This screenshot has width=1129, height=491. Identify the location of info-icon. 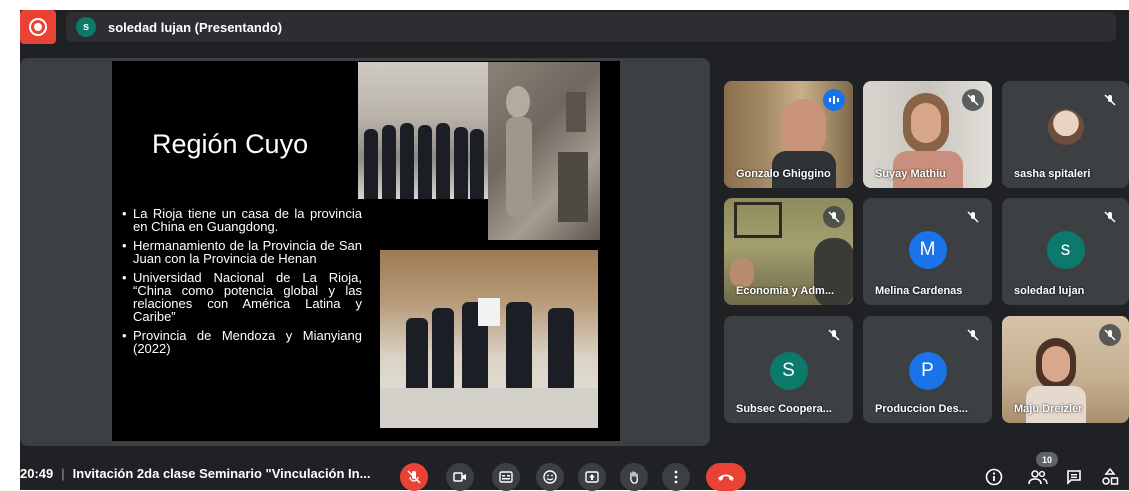
(994, 477).